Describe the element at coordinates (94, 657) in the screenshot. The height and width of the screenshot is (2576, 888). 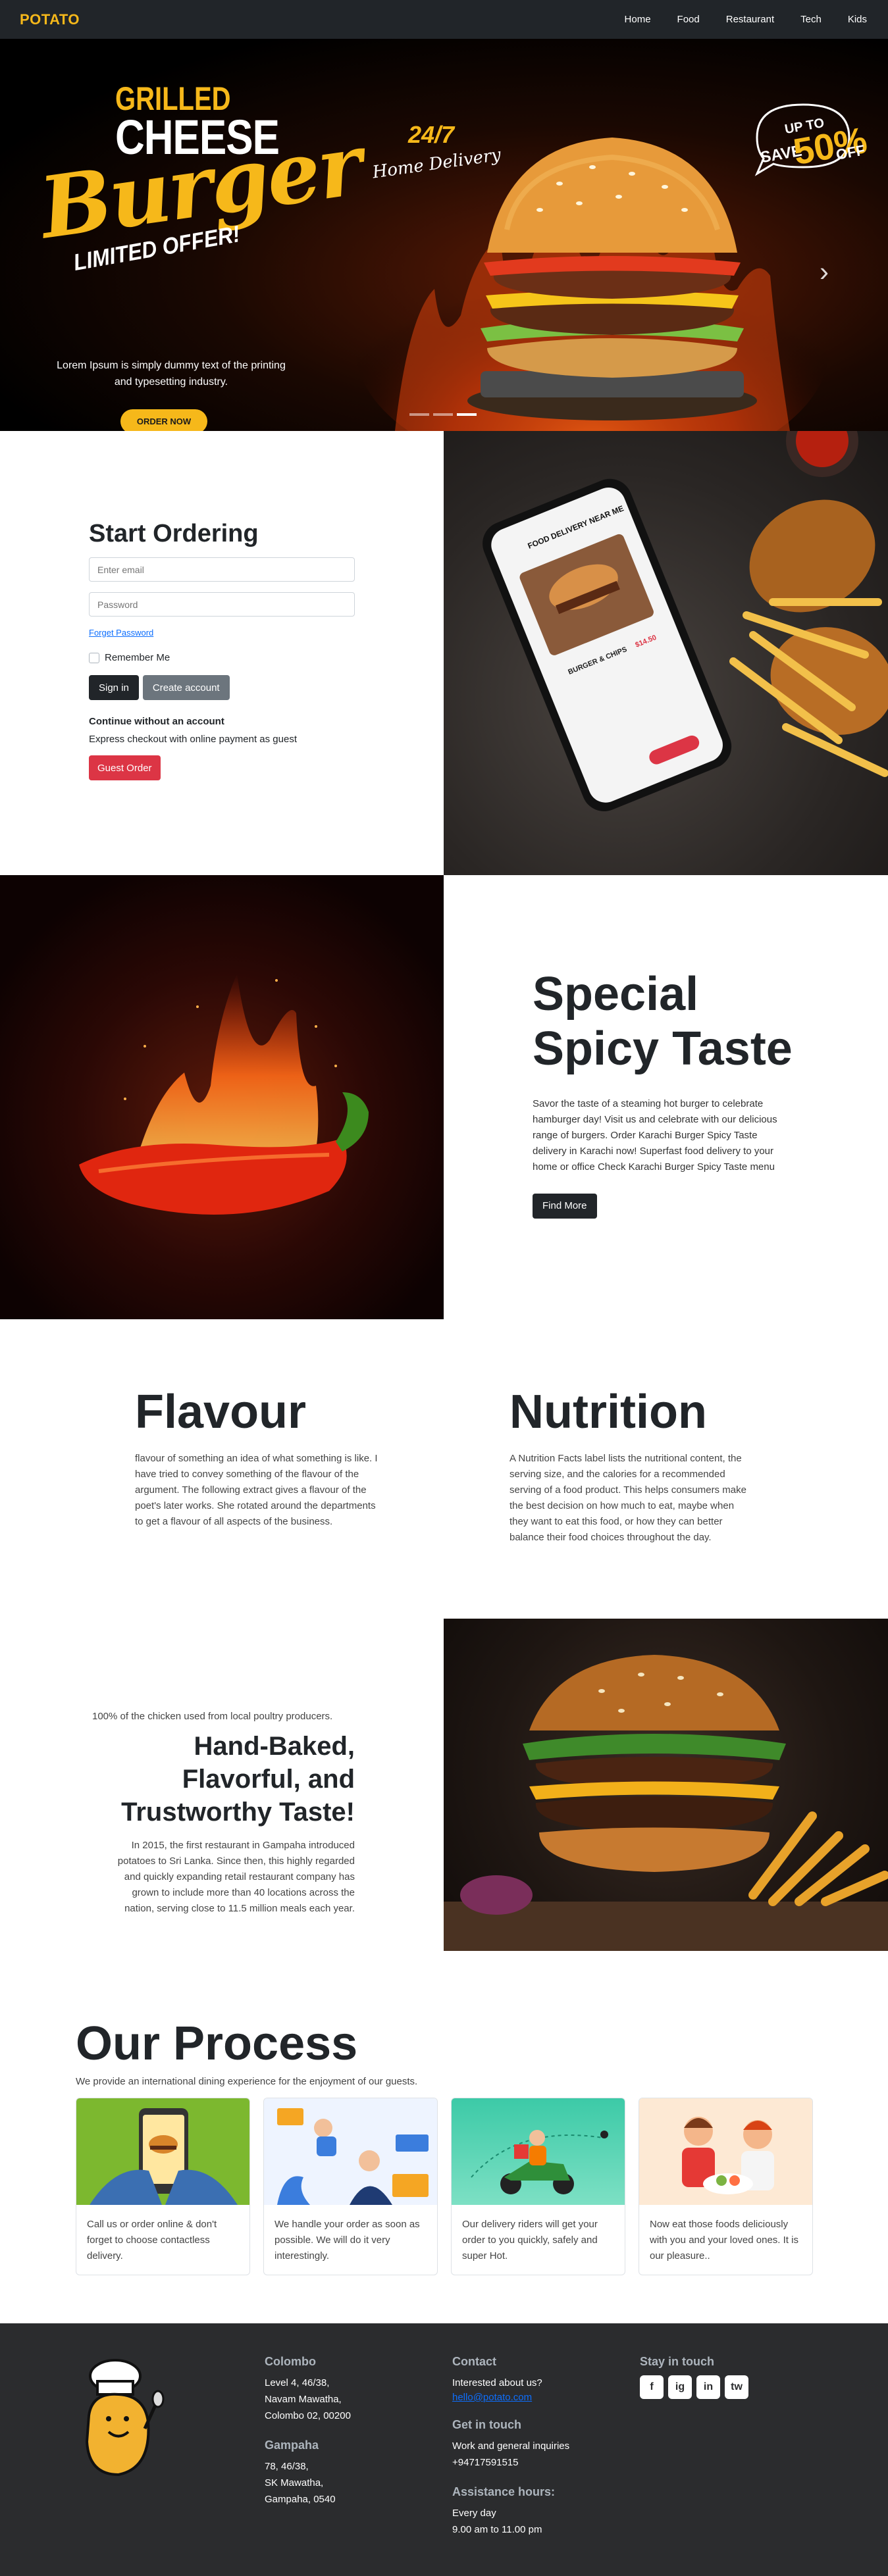
I see `checkbox-icon` at that location.